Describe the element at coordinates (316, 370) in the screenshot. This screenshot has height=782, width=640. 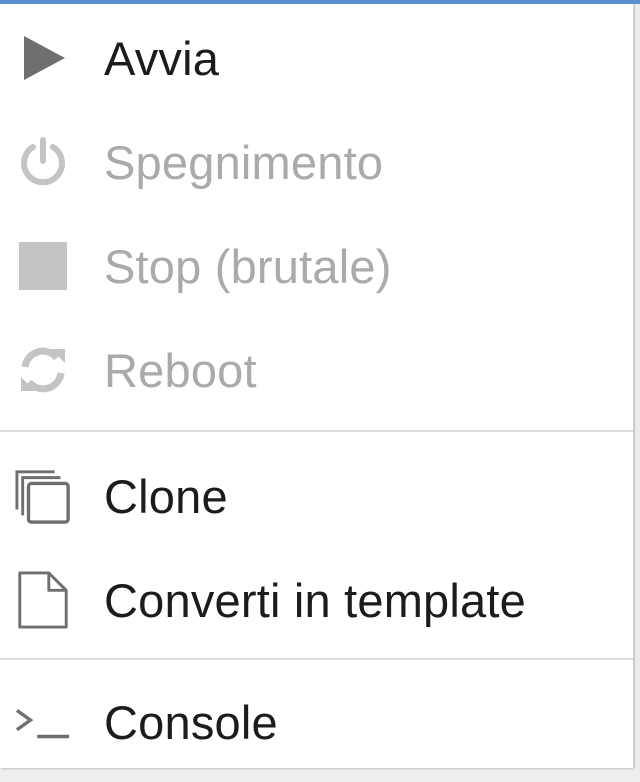
I see `menu-item-reboot: Reboot` at that location.